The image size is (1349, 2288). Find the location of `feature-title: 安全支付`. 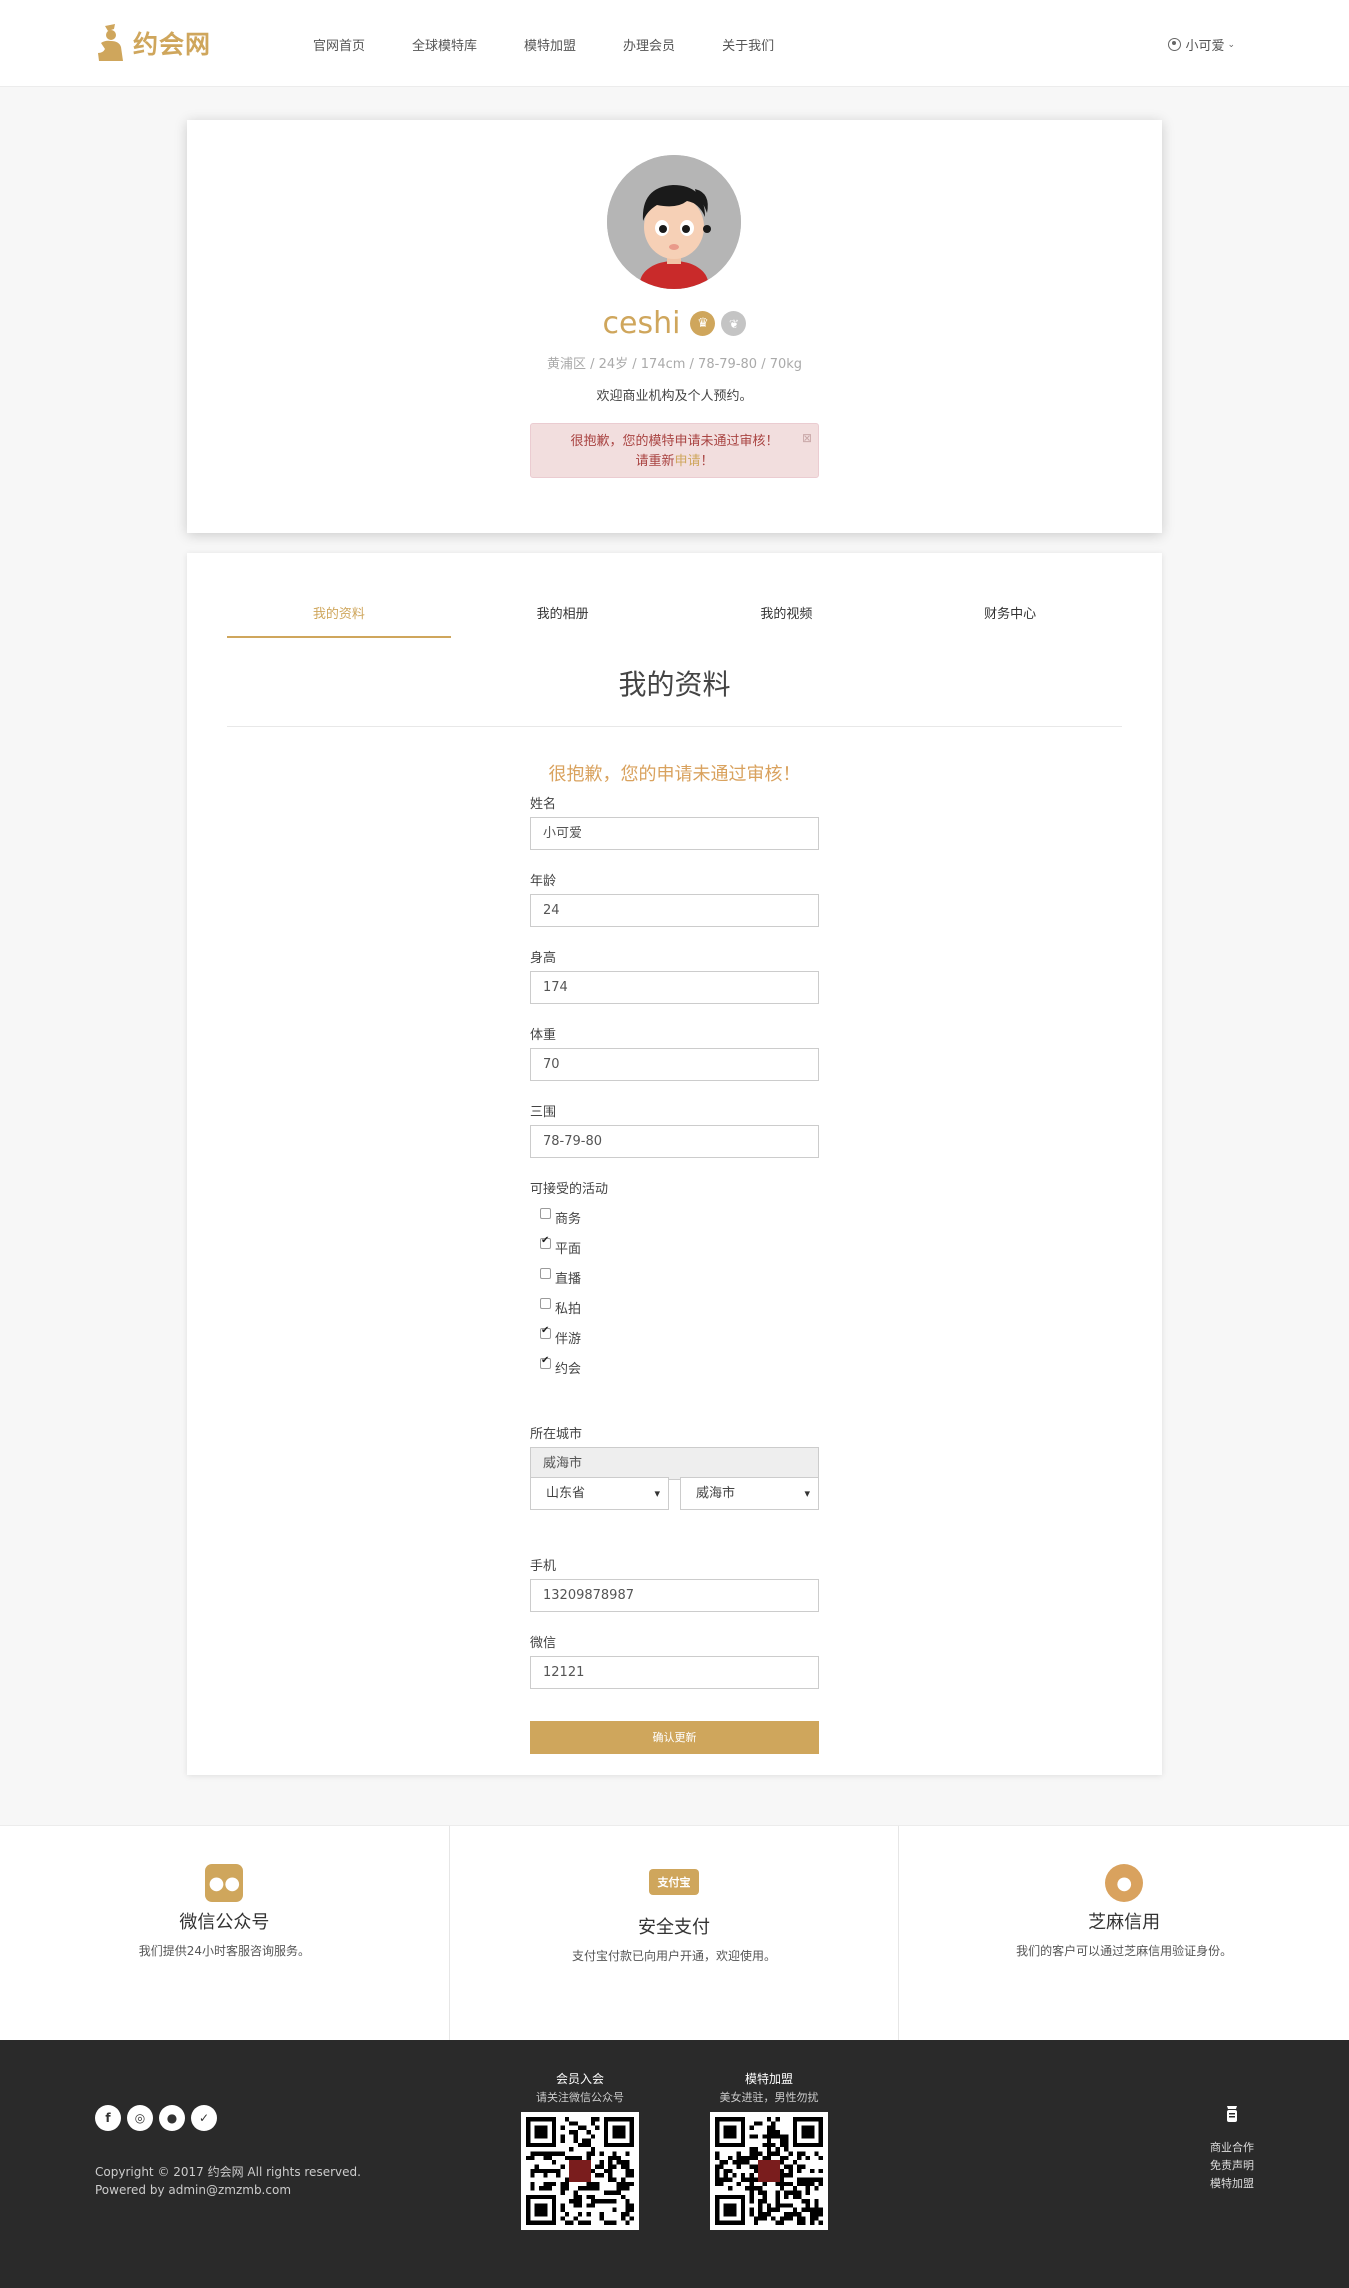

feature-title: 安全支付 is located at coordinates (674, 1927).